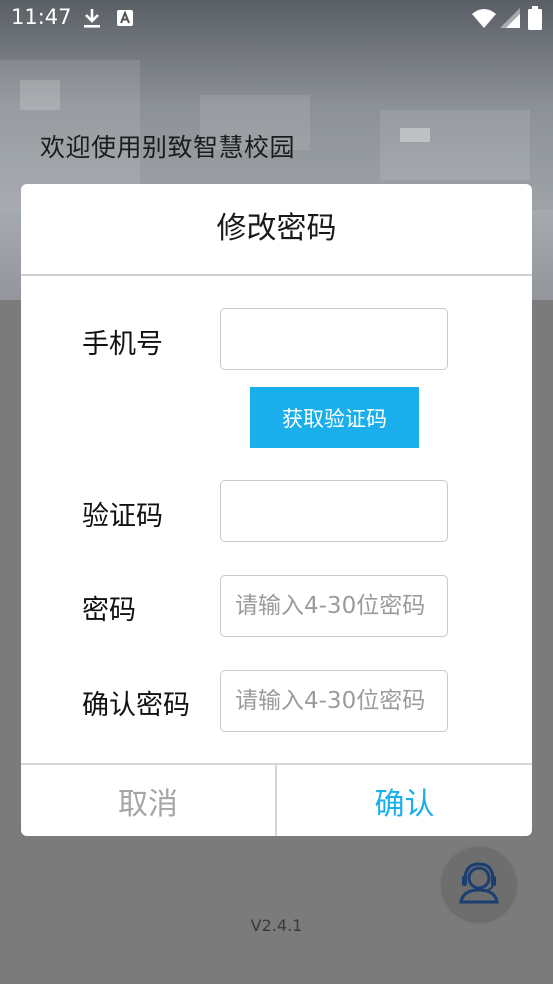  What do you see at coordinates (484, 20) in the screenshot?
I see `wifi-icon` at bounding box center [484, 20].